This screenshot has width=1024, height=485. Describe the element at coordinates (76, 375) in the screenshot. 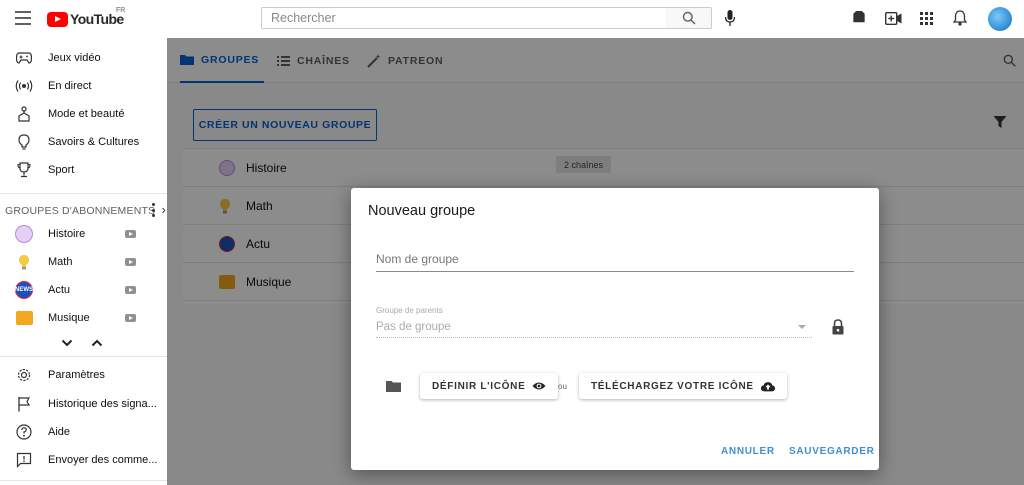

I see `sidebar-item-label: Paramètres` at that location.